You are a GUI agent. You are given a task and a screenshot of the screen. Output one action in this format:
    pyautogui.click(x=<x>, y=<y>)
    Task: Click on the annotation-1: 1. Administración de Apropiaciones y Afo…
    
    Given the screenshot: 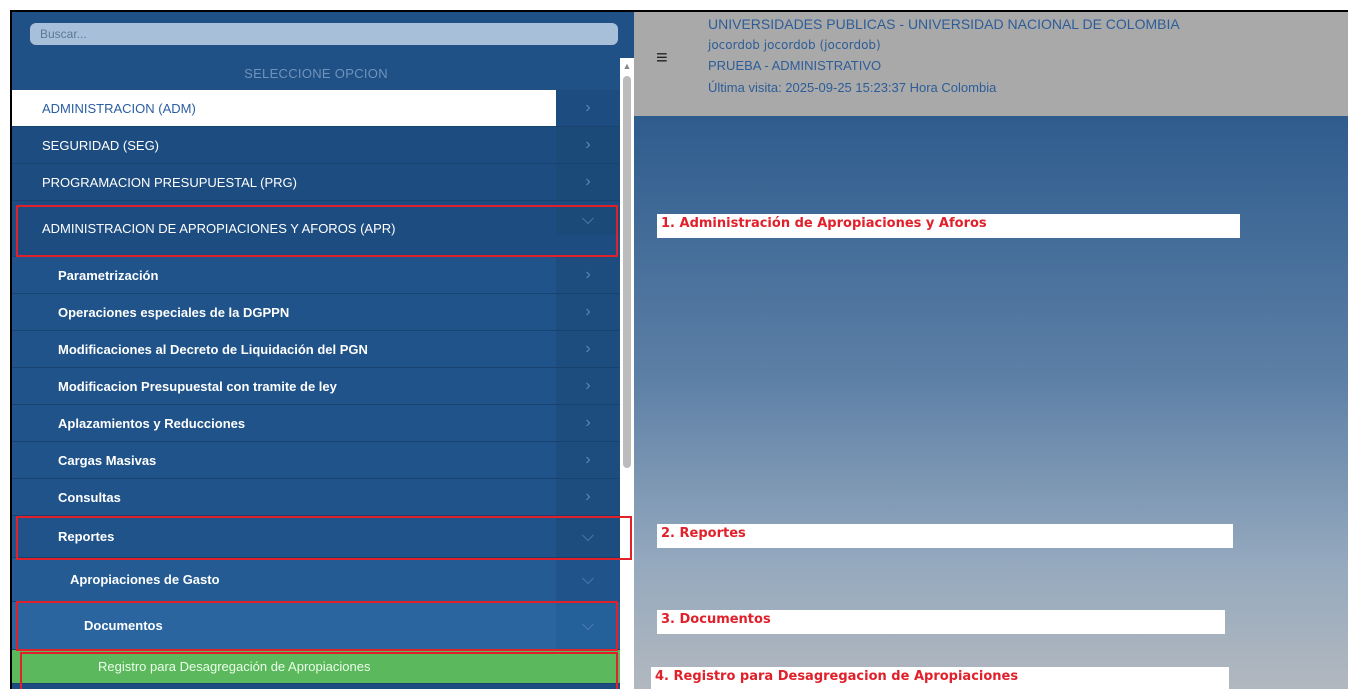 What is the action you would take?
    pyautogui.click(x=948, y=226)
    